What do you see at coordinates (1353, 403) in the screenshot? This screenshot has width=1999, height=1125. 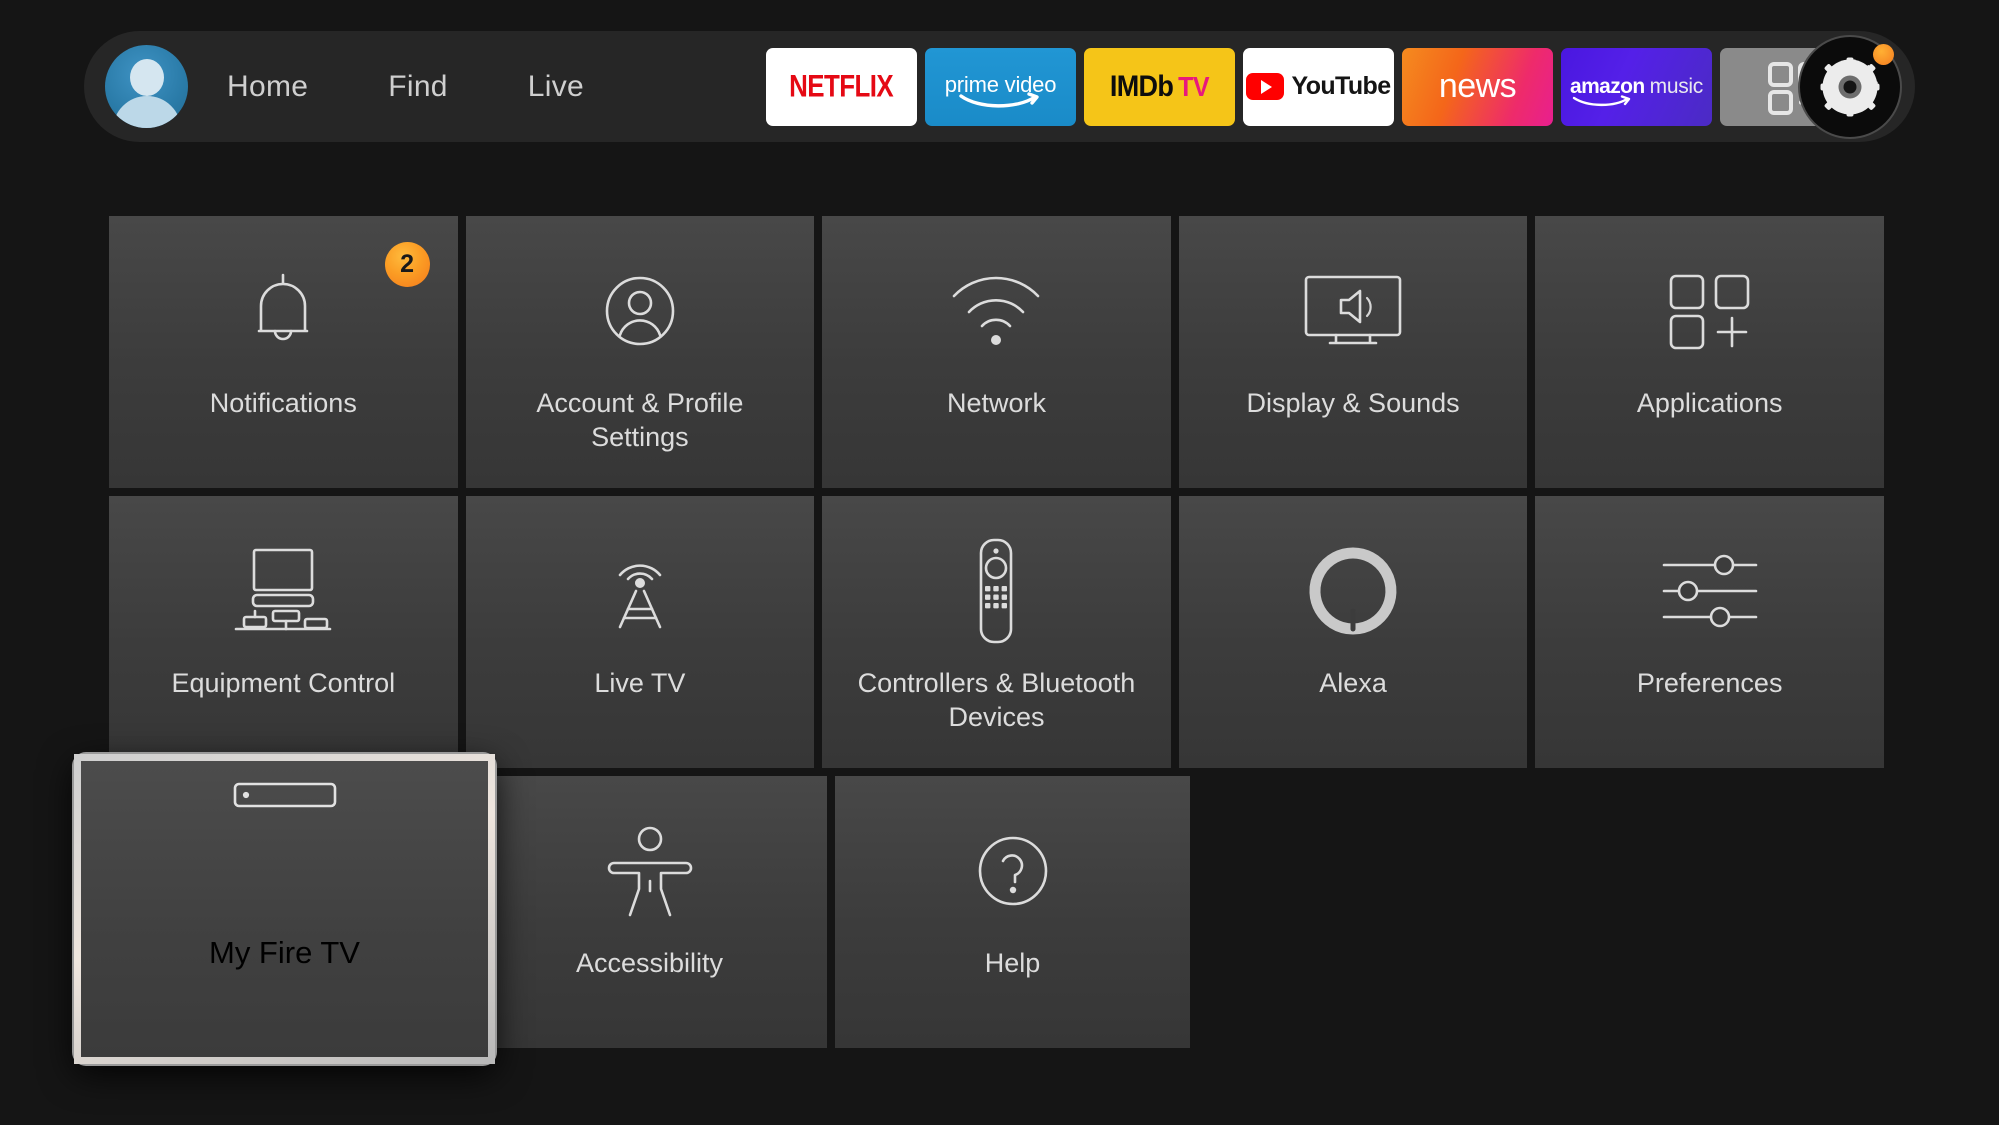 I see `tile-label: Display & Sounds` at bounding box center [1353, 403].